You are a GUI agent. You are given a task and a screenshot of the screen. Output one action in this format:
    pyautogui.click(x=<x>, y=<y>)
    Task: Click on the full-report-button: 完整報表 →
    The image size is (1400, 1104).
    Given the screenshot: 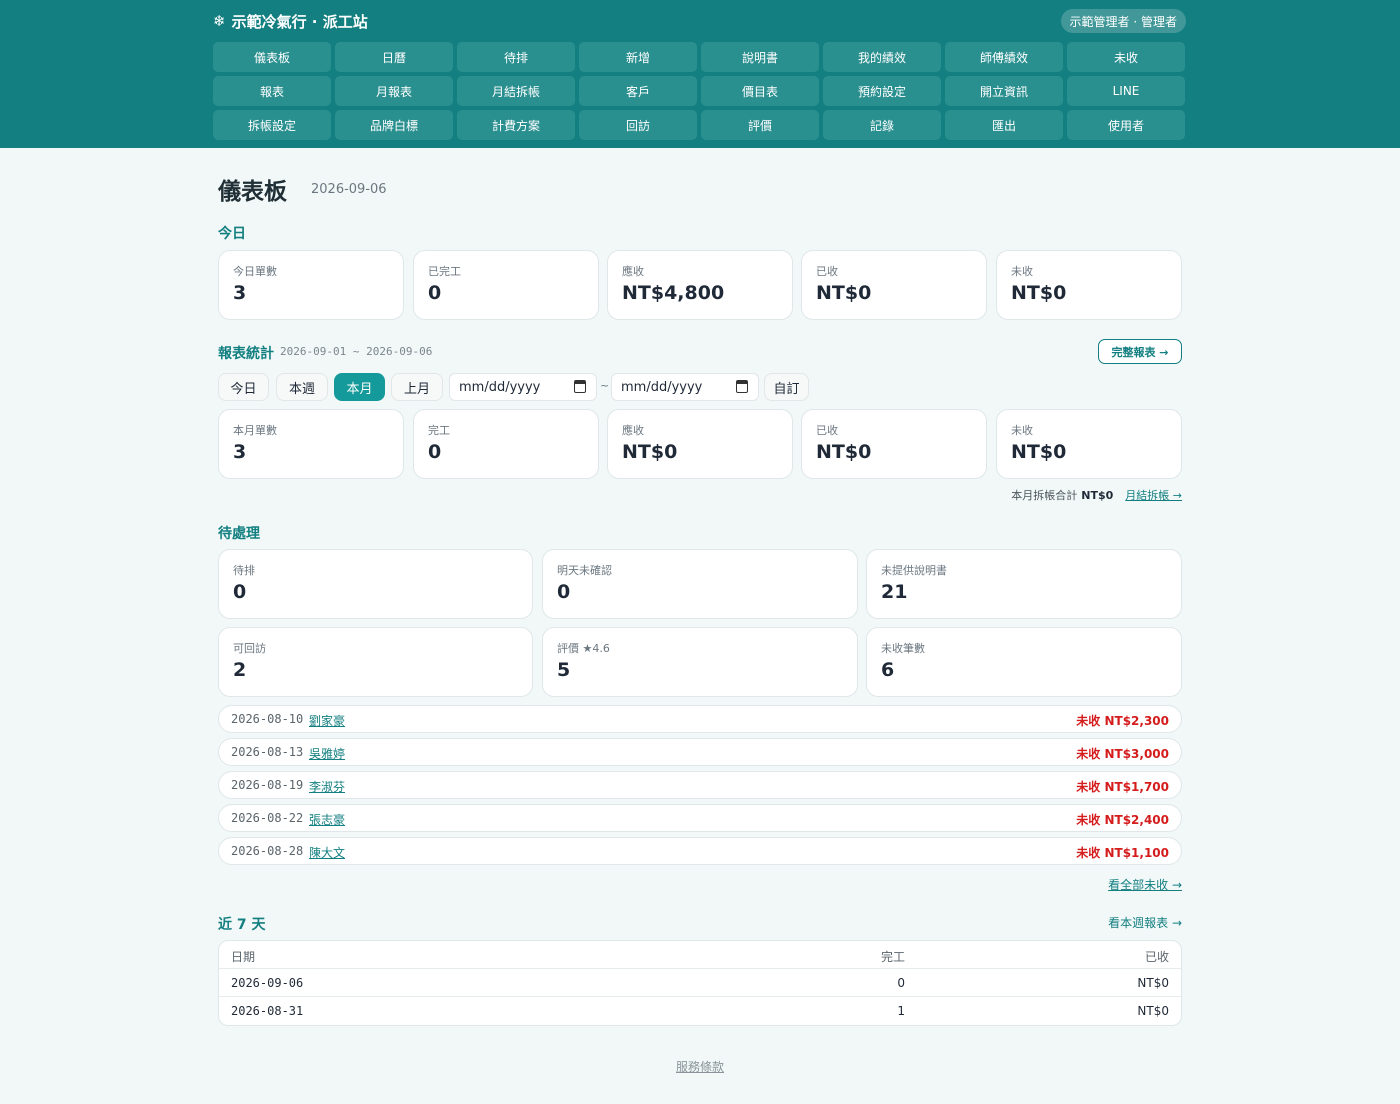 What is the action you would take?
    pyautogui.click(x=1140, y=351)
    